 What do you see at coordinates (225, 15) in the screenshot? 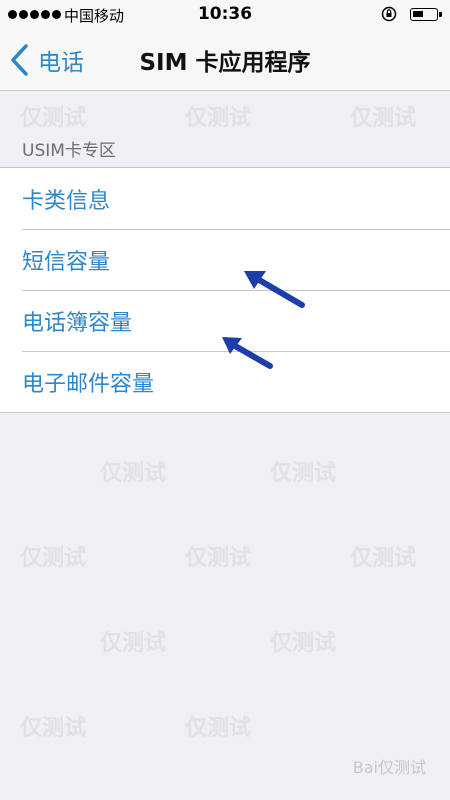
I see `status-bar: 中国移动 10:36` at bounding box center [225, 15].